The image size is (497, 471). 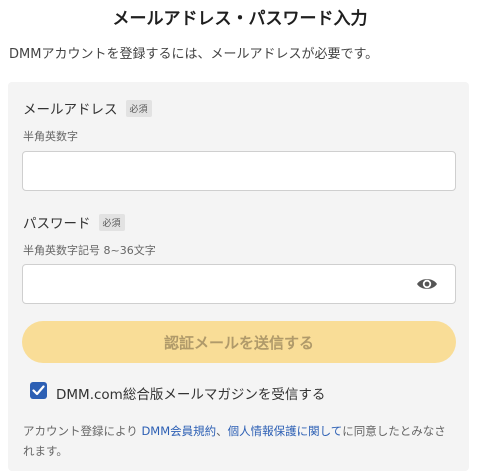 I want to click on newsletter-checkbox, so click(x=38, y=390).